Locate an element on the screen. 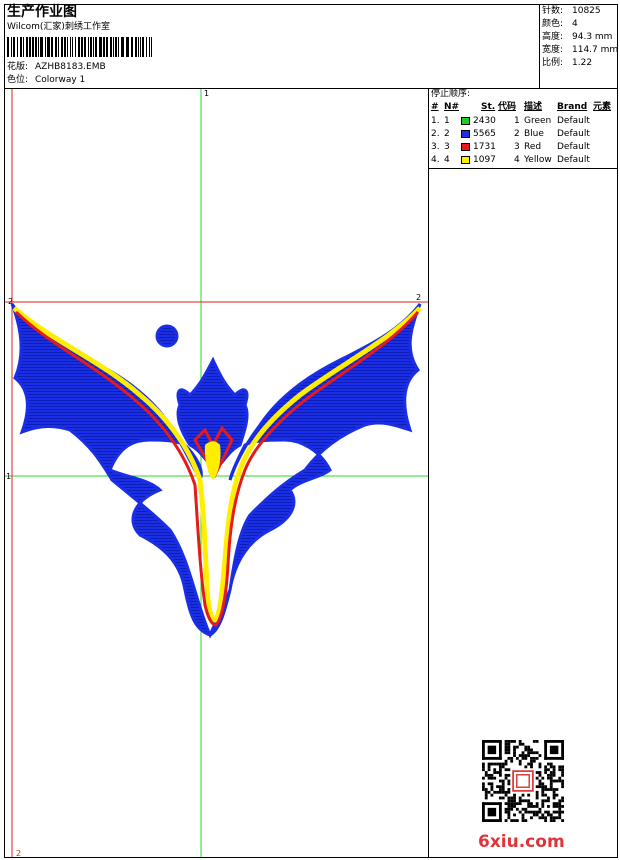 The height and width of the screenshot is (860, 620). decorative-dot is located at coordinates (167, 336).